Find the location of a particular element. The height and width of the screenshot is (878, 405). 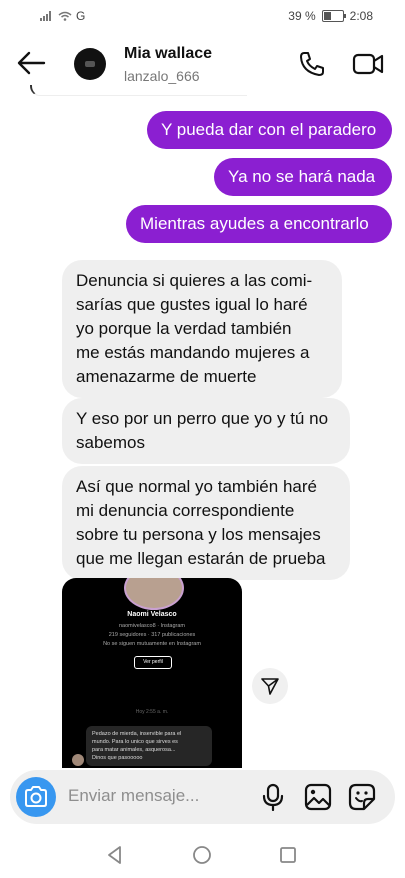

message-line: Así que normal yo también haré is located at coordinates (196, 486).